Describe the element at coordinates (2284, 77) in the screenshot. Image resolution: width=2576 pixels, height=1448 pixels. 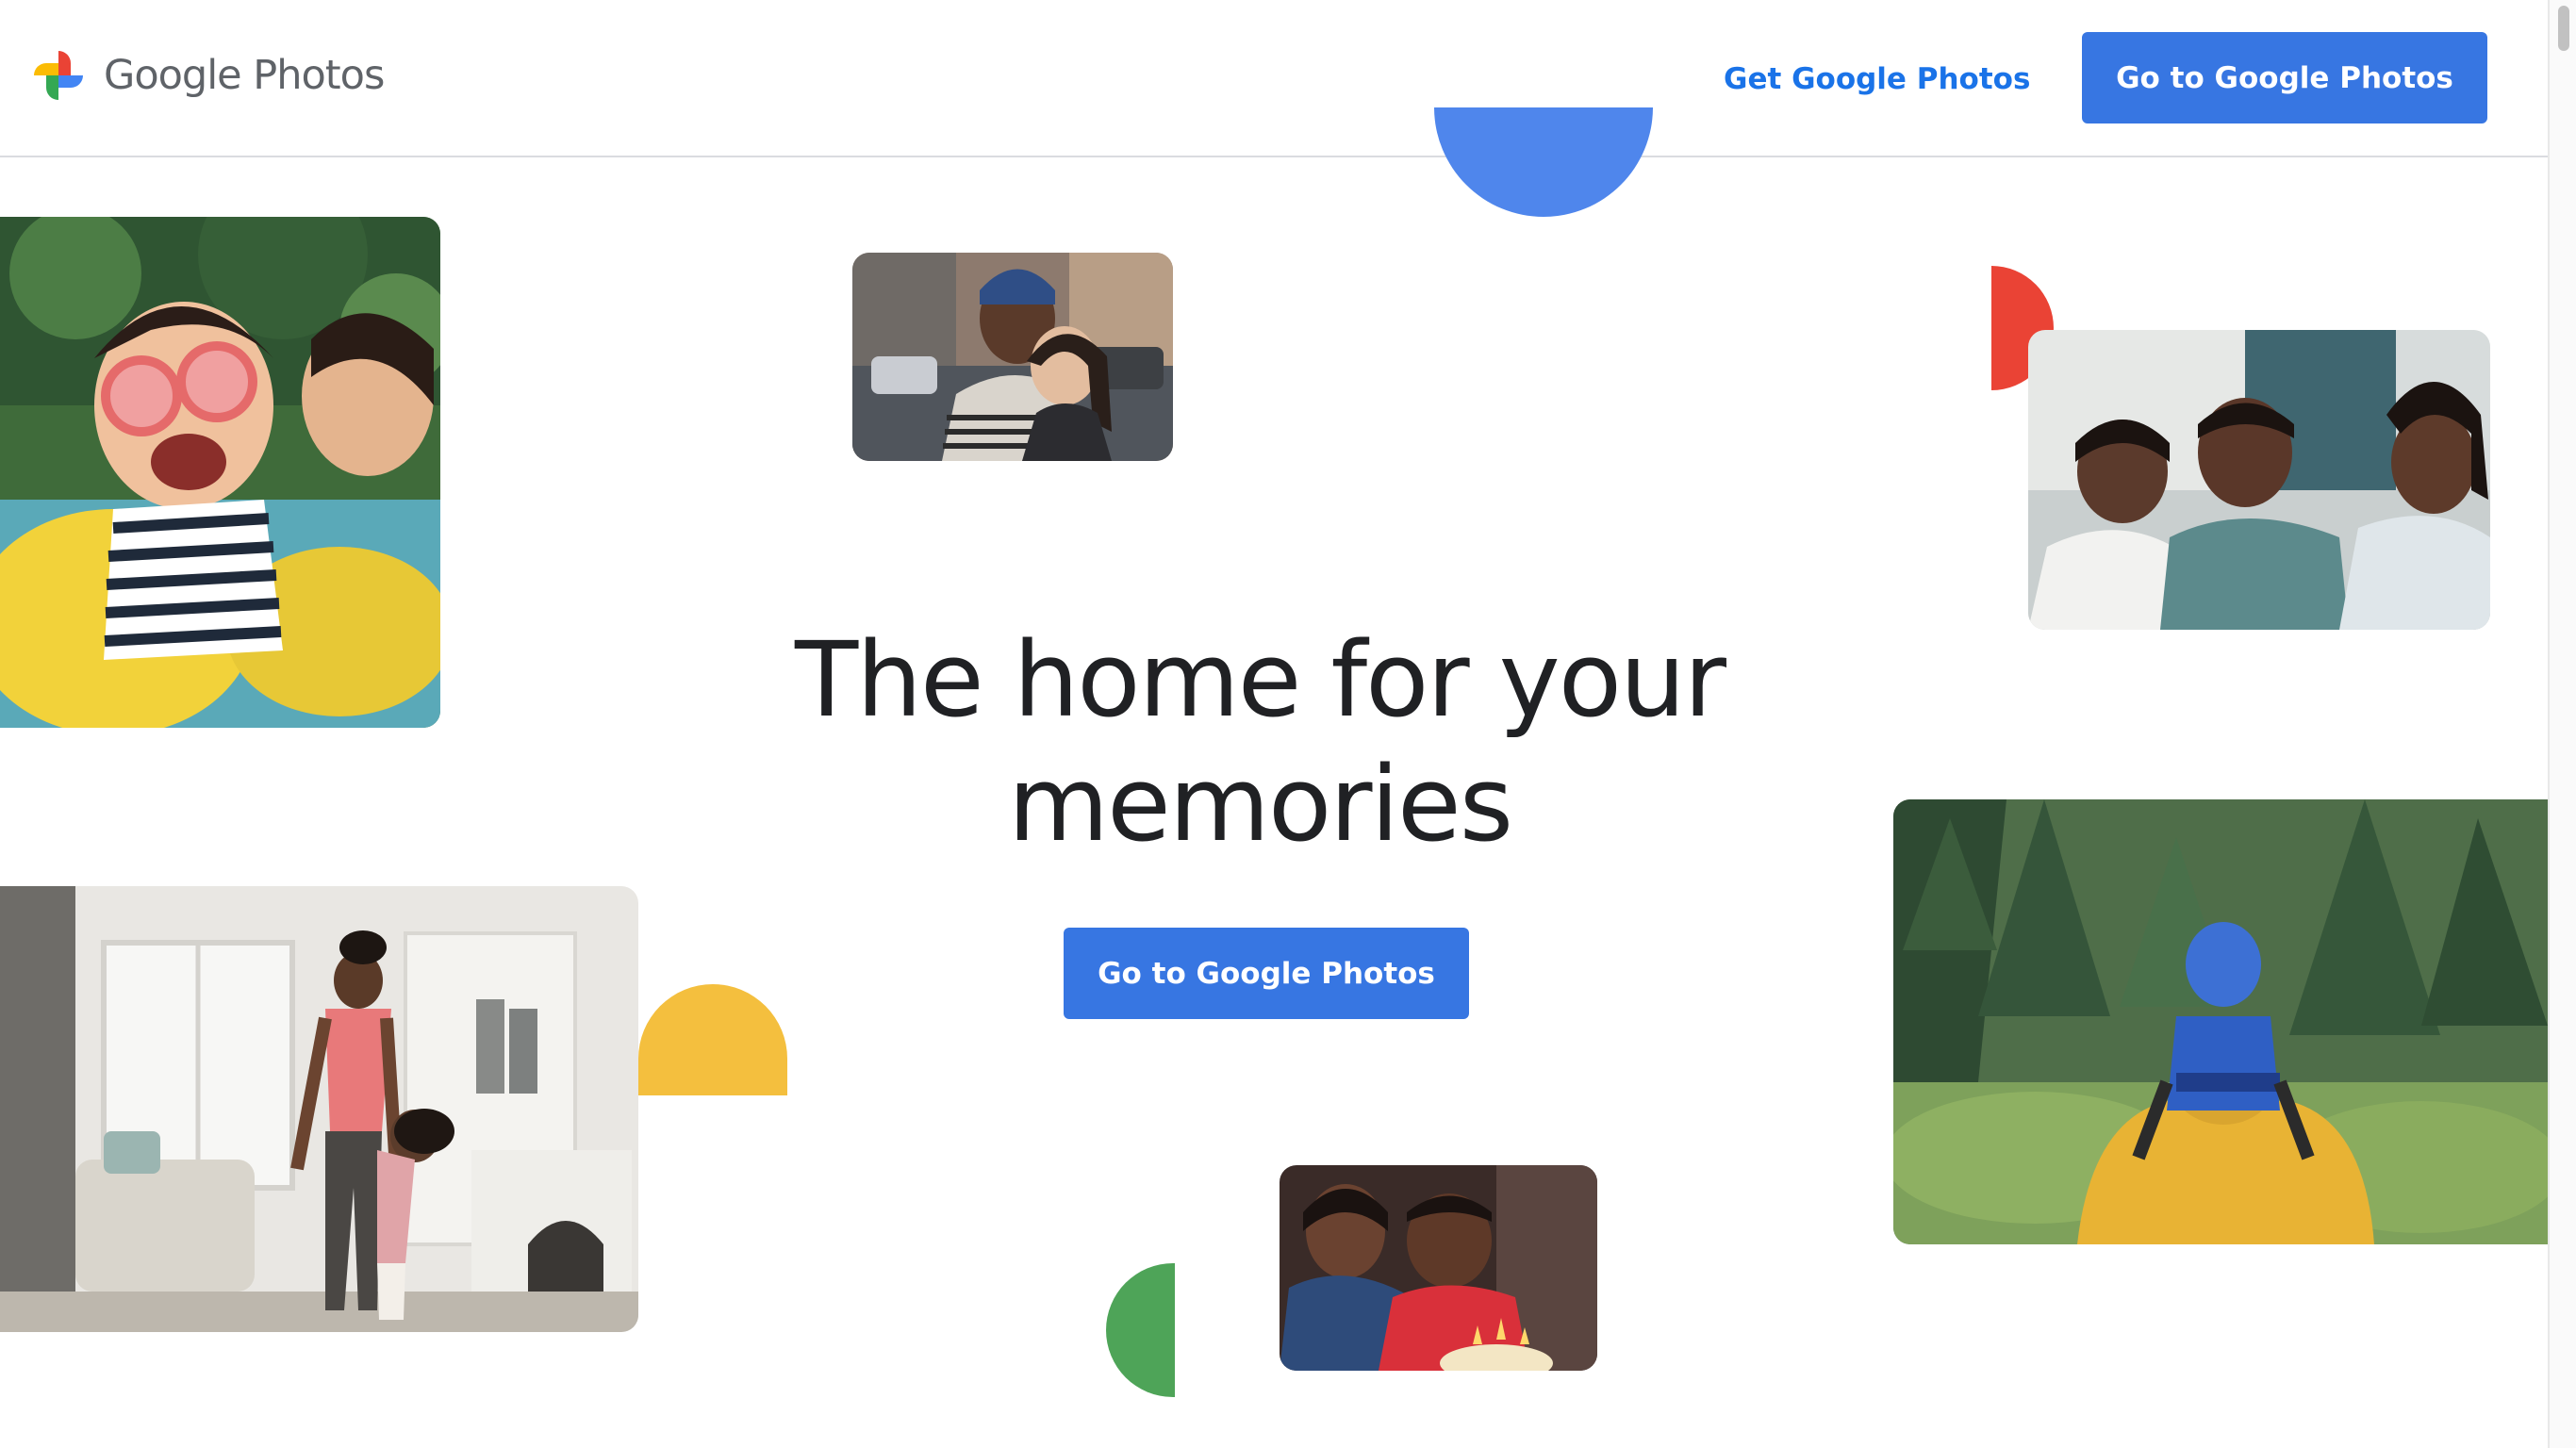
I see `go-to-google-photos-button: Go to Google Photos` at that location.